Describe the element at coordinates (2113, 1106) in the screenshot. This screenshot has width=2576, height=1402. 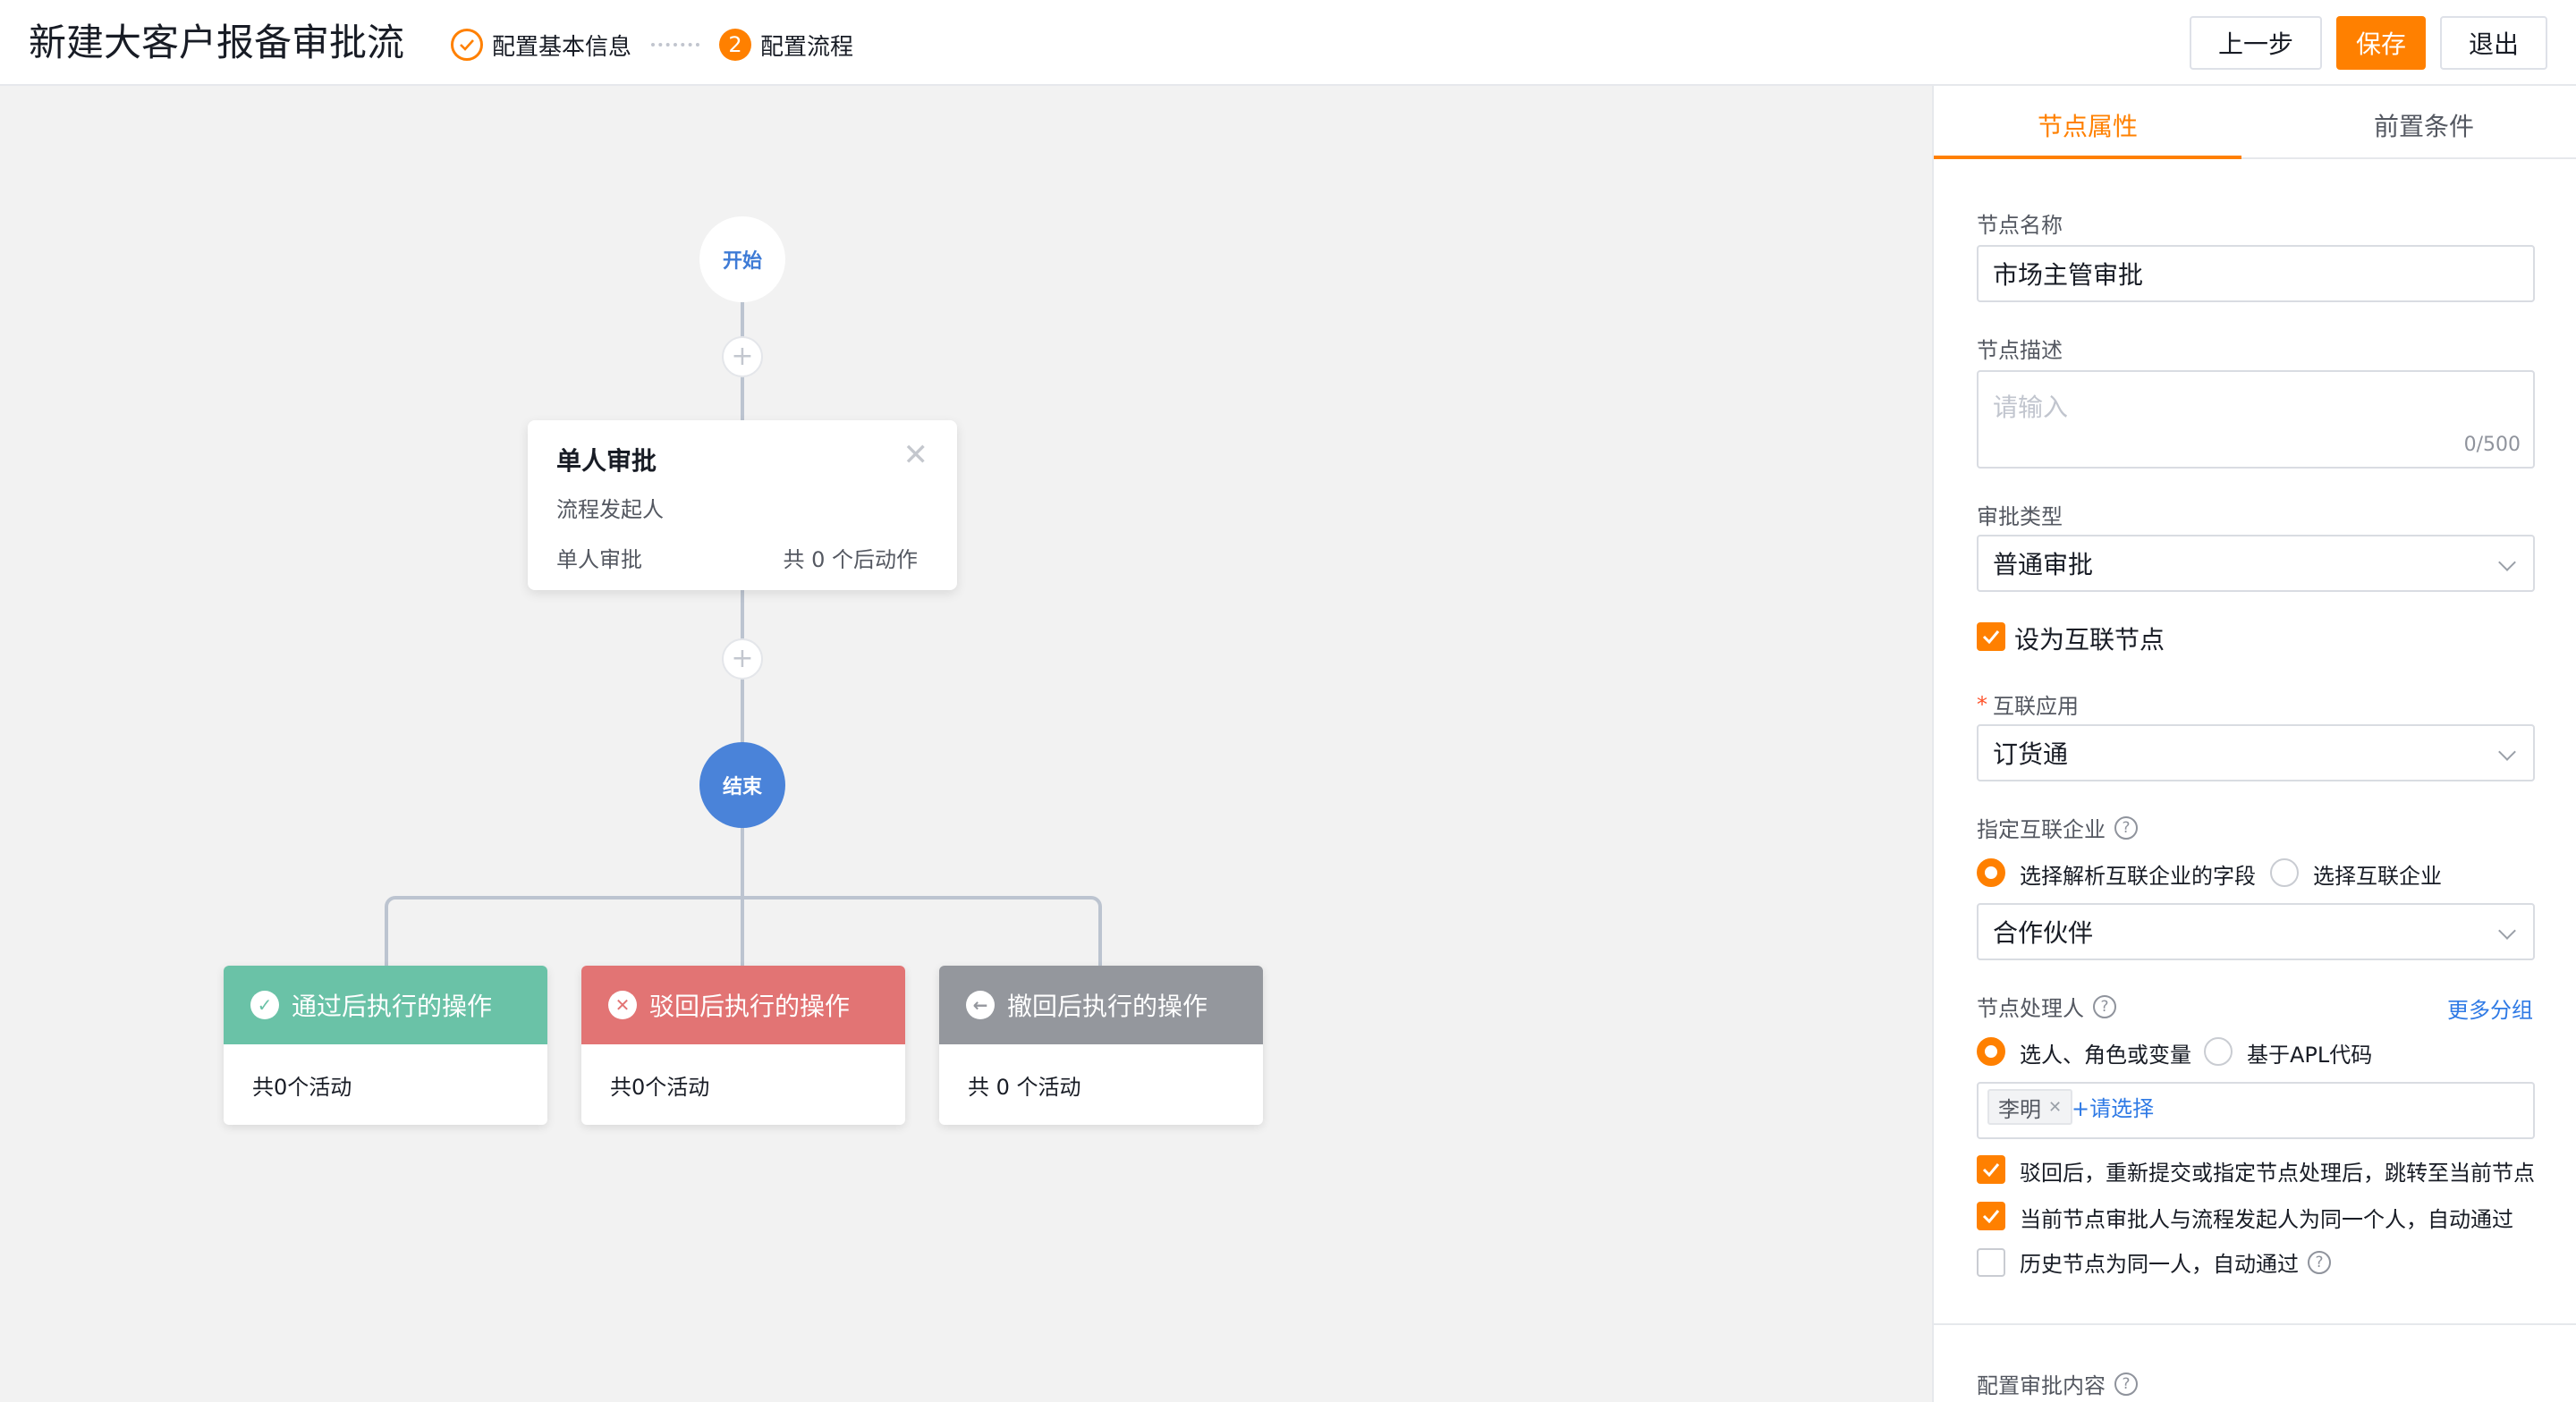
I see `choose-handler-link: +请选择` at that location.